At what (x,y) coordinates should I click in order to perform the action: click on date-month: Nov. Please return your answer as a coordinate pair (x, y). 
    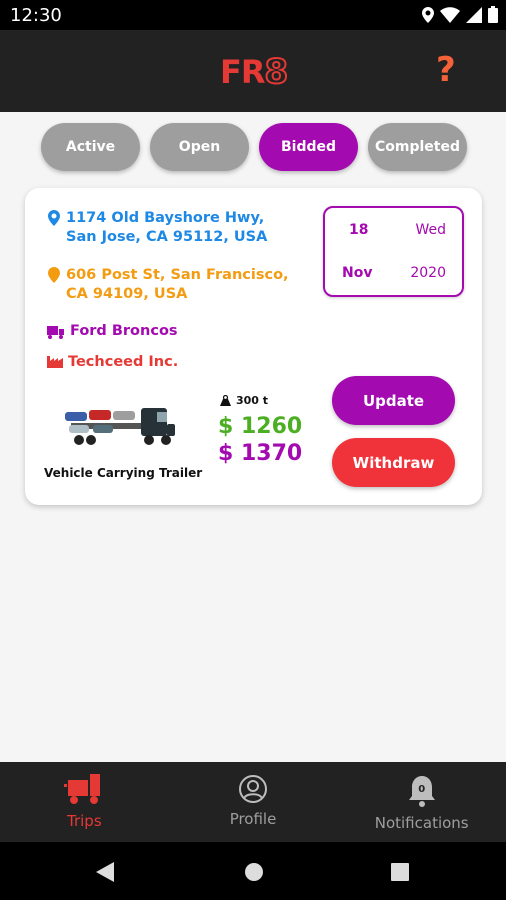
    Looking at the image, I should click on (357, 273).